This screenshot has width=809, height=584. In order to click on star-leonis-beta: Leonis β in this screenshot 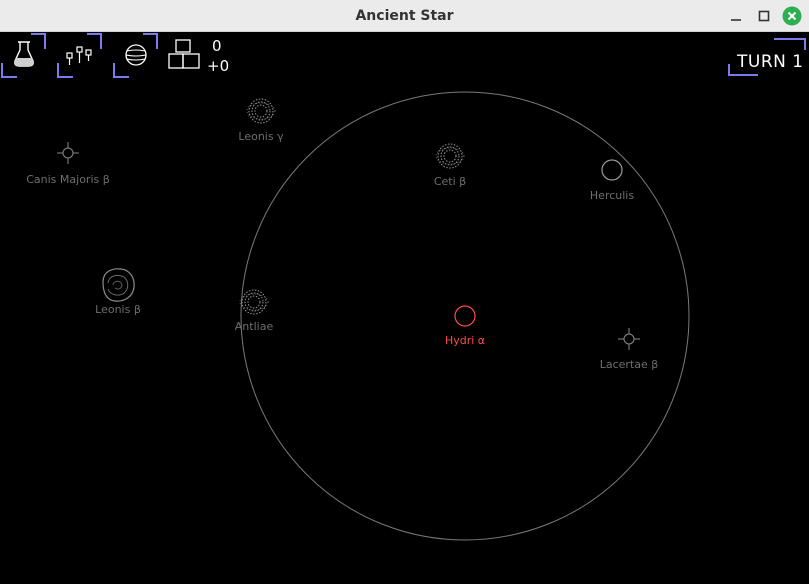, I will do `click(118, 292)`.